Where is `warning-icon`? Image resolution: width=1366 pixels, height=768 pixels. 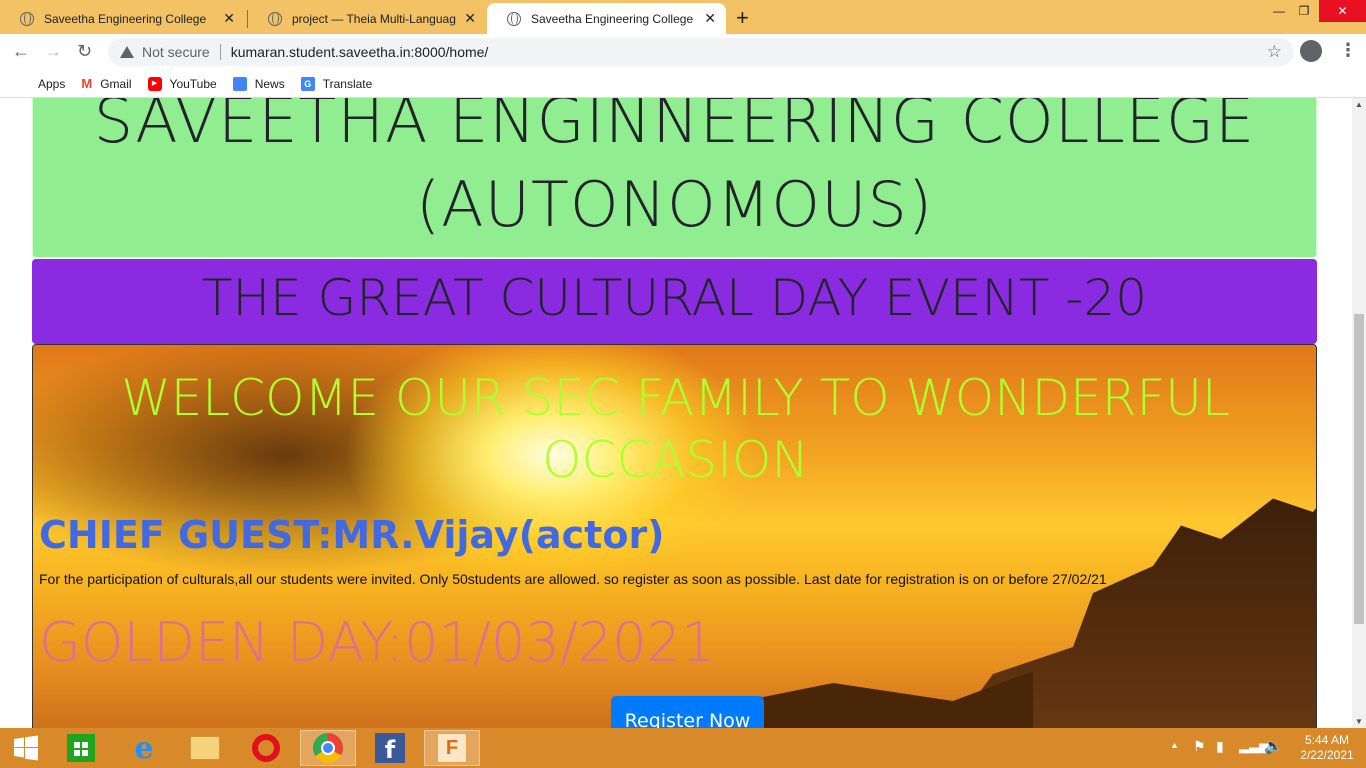
warning-icon is located at coordinates (127, 52).